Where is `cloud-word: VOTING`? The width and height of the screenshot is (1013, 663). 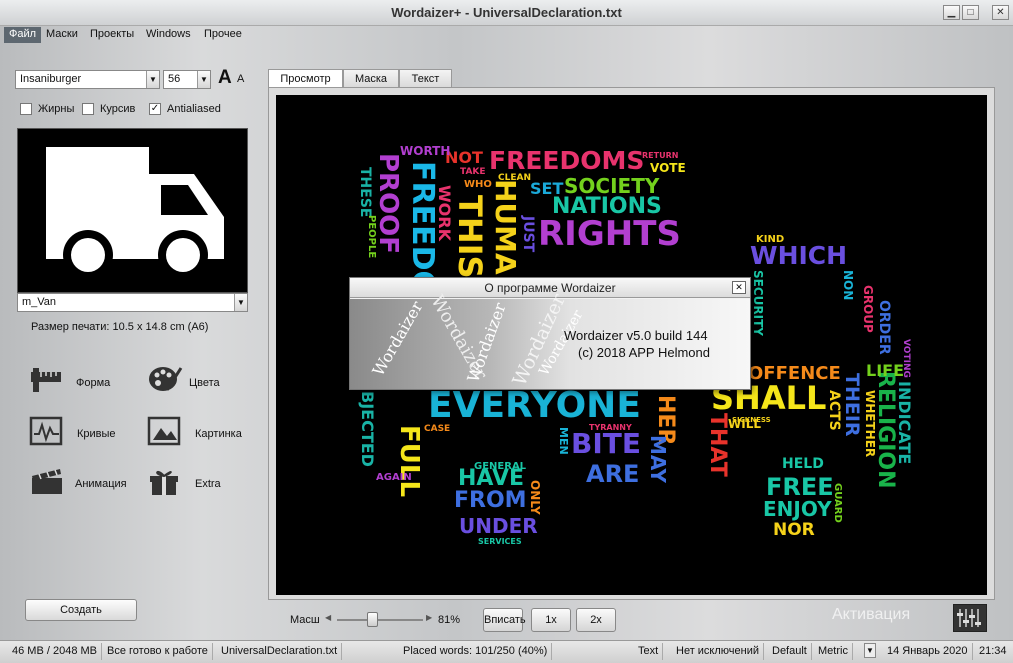 cloud-word: VOTING is located at coordinates (906, 358).